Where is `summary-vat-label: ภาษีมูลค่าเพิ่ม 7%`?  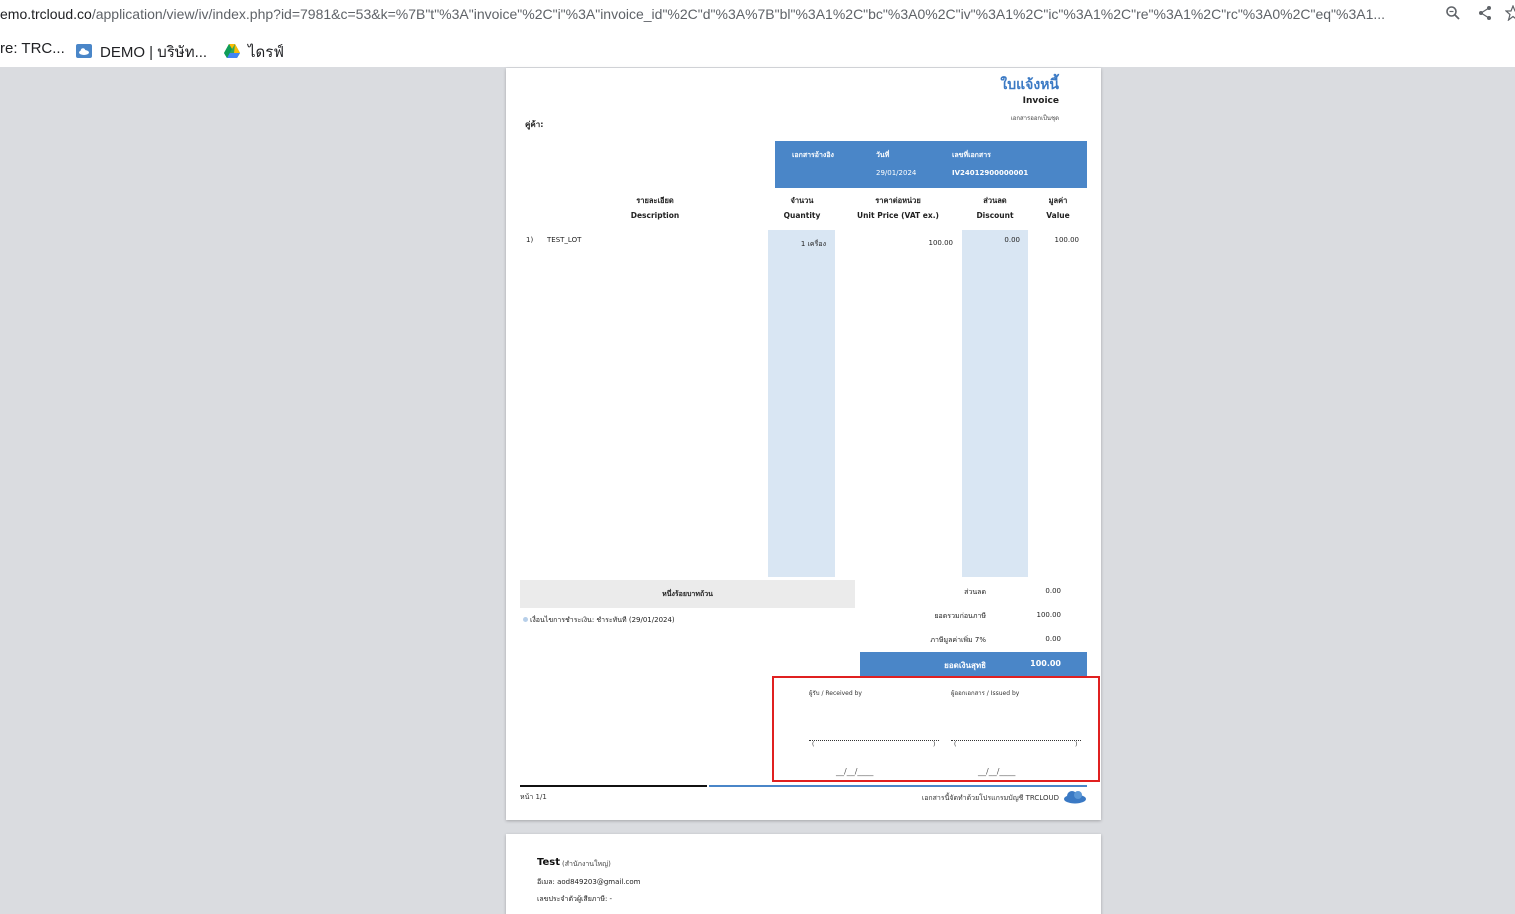
summary-vat-label: ภาษีมูลค่าเพิ่ม 7% is located at coordinates (958, 640).